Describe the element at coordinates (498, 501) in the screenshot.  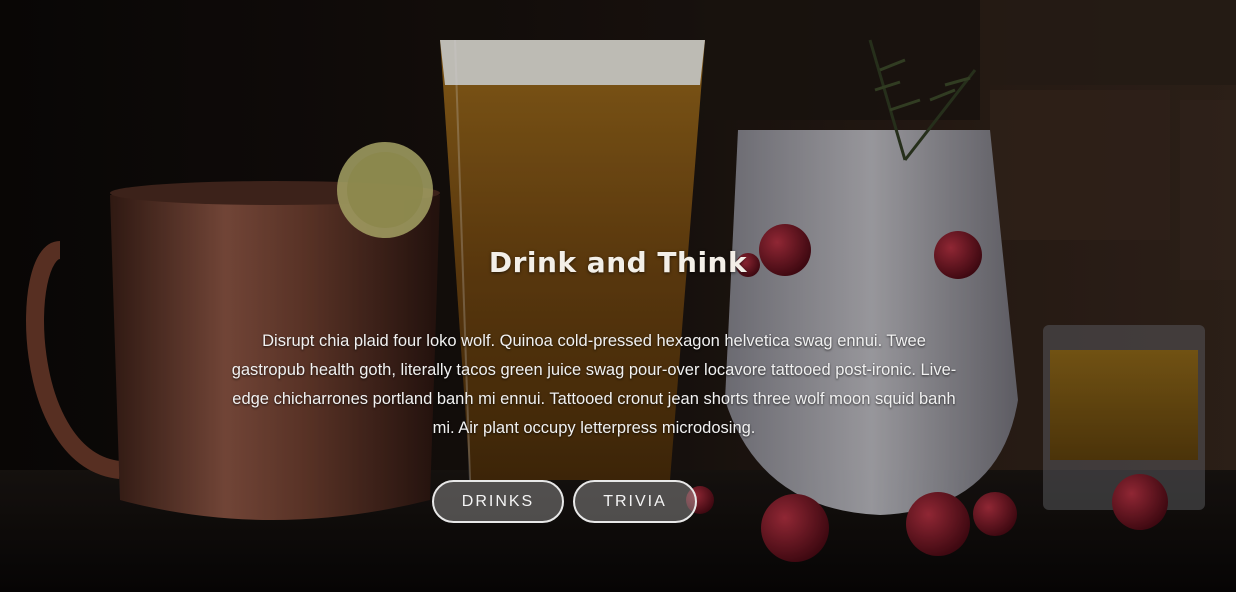
I see `drinks-button: DRINKS` at that location.